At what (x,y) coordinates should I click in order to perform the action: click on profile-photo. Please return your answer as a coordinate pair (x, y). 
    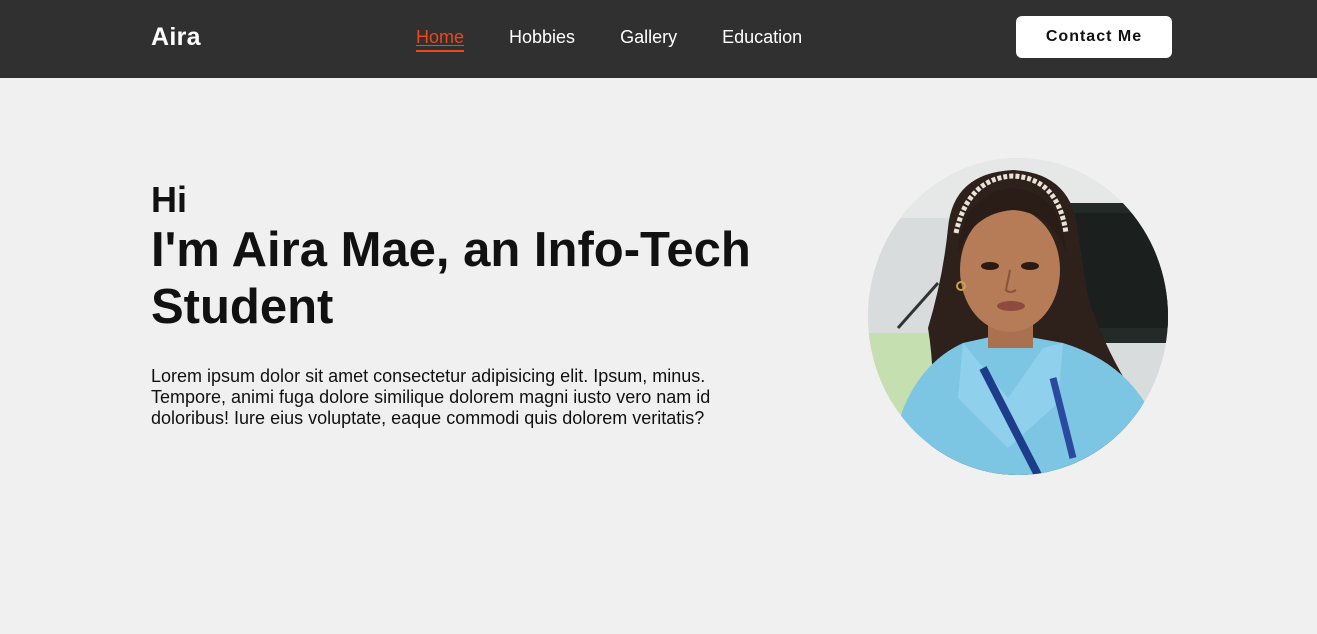
    Looking at the image, I should click on (1018, 316).